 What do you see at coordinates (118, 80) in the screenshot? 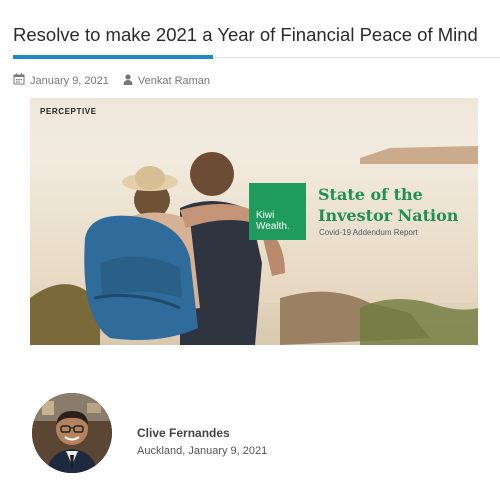
I see `post-meta: January 9, 2021 Venkat Raman` at bounding box center [118, 80].